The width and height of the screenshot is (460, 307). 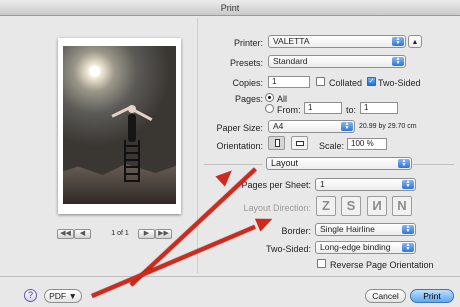 I want to click on section-divider-right, so click(x=433, y=164).